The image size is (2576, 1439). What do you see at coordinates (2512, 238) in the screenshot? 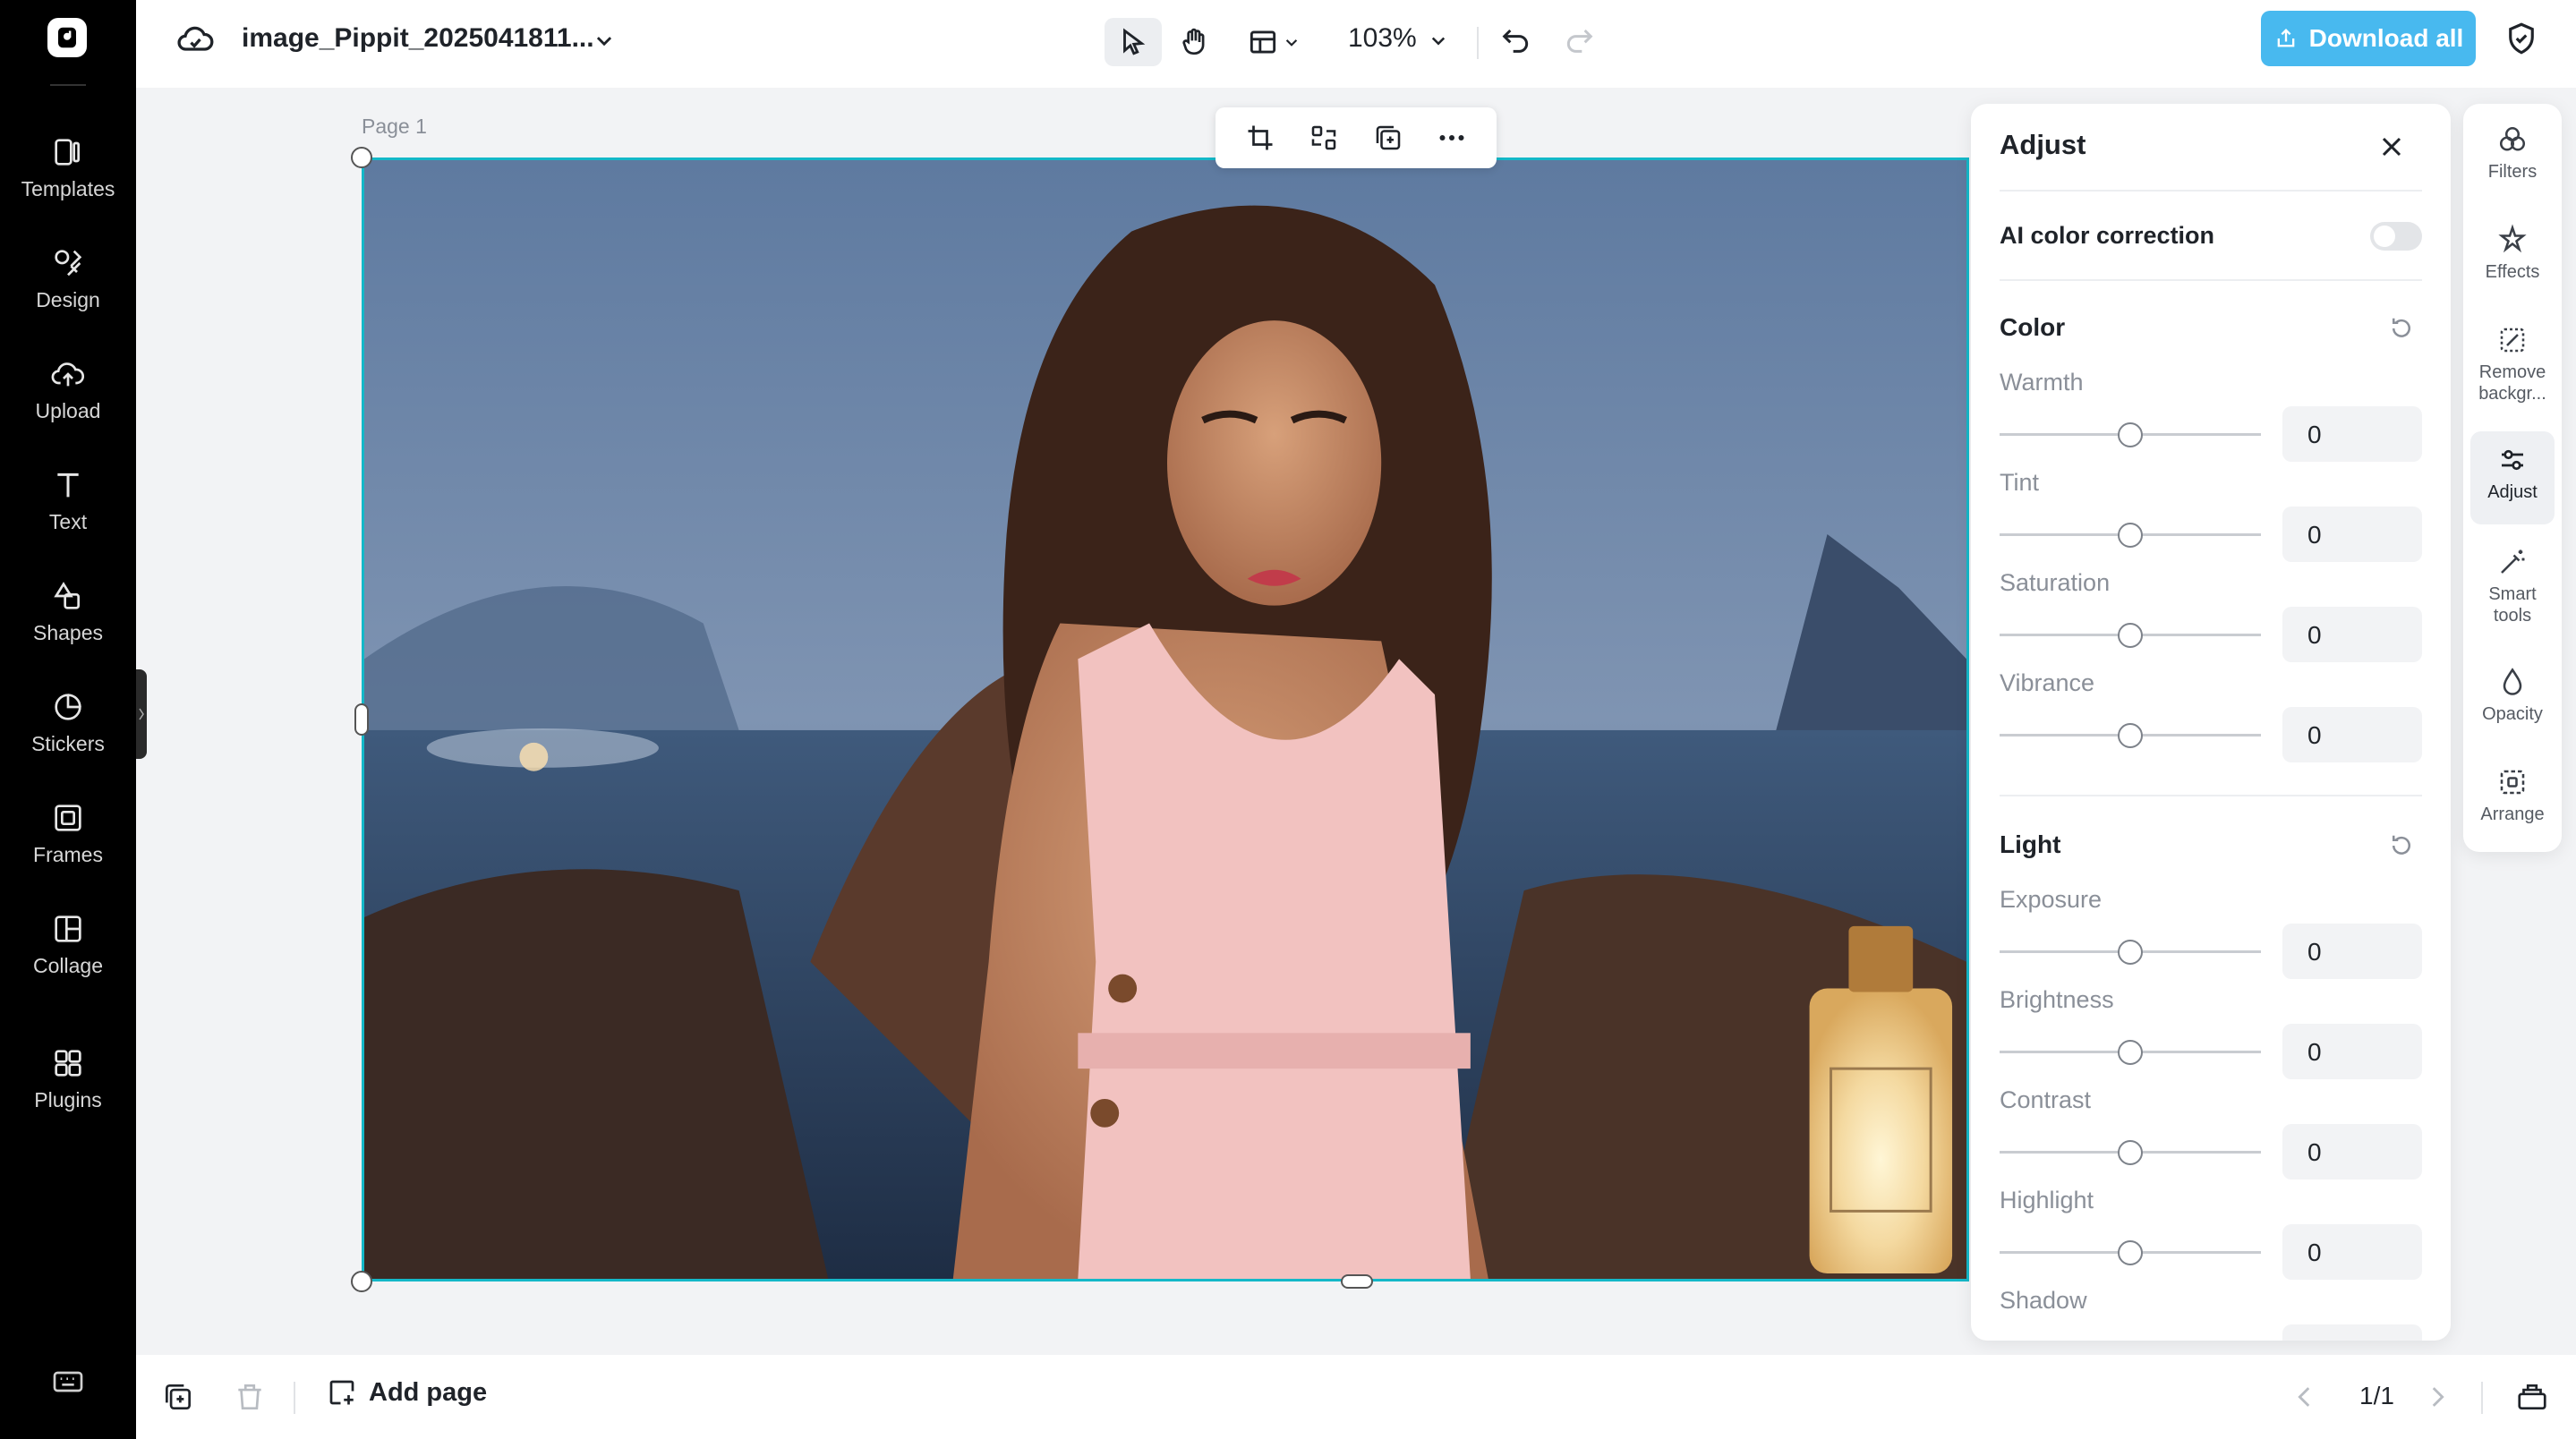
I see `effects-icon` at bounding box center [2512, 238].